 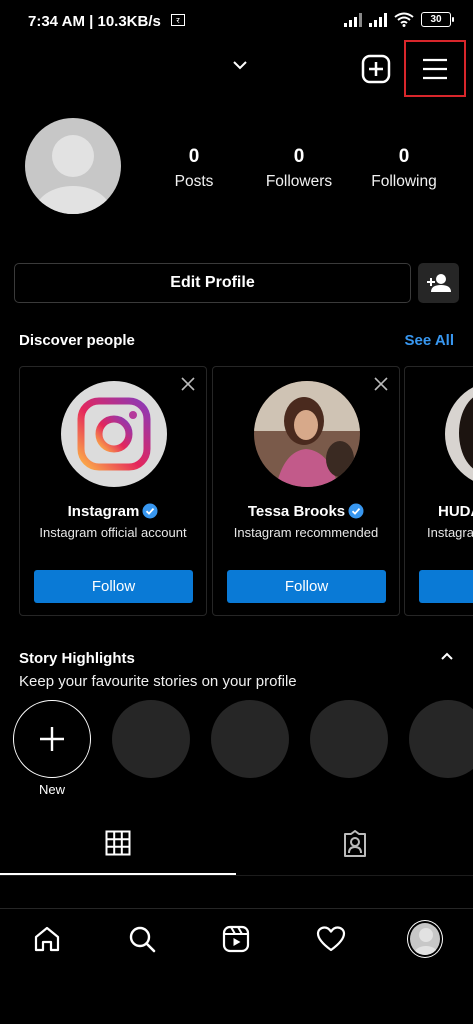 What do you see at coordinates (94, 21) in the screenshot?
I see `status-time: 7:34 AM | 10.3KB/s` at bounding box center [94, 21].